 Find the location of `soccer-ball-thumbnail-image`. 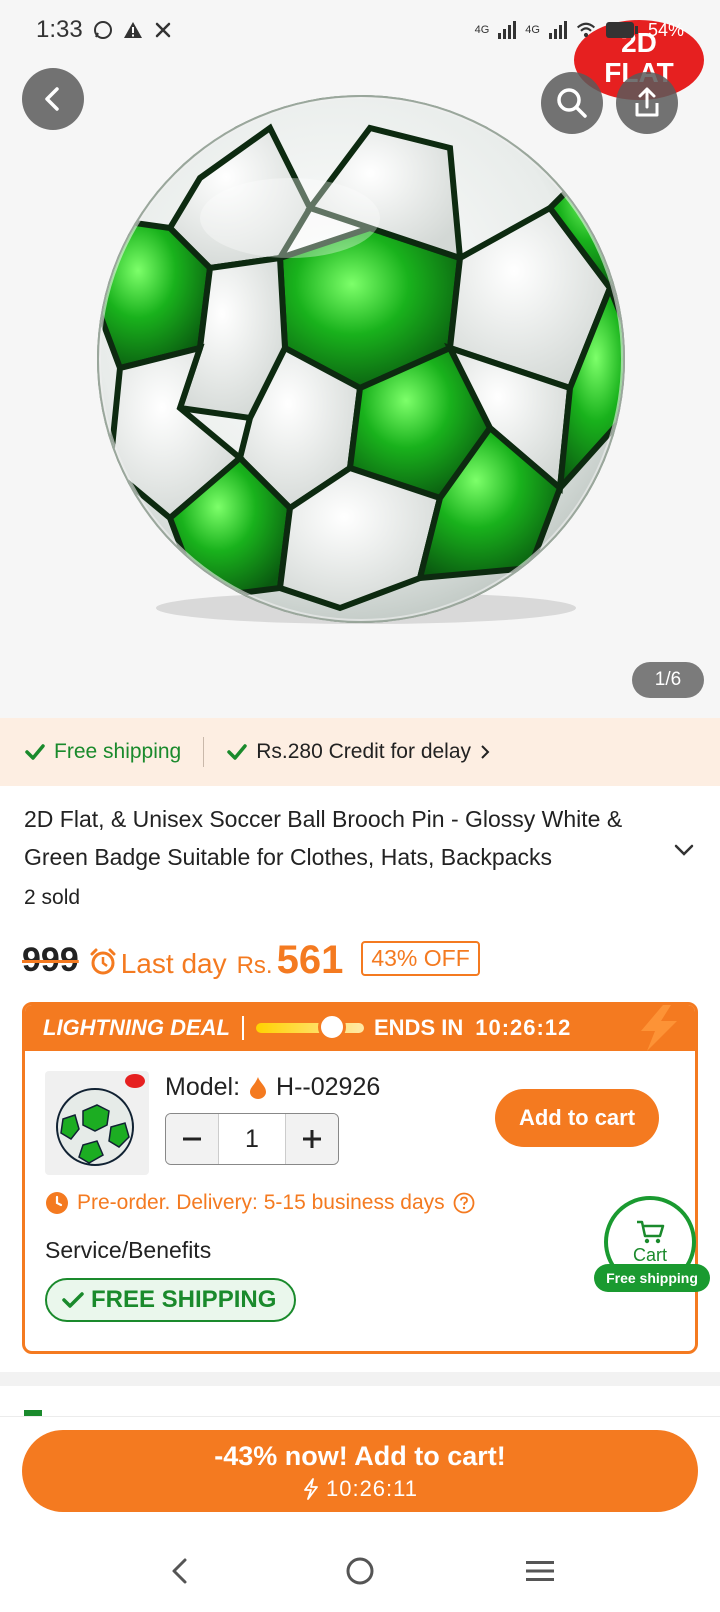

soccer-ball-thumbnail-image is located at coordinates (100, 1120).